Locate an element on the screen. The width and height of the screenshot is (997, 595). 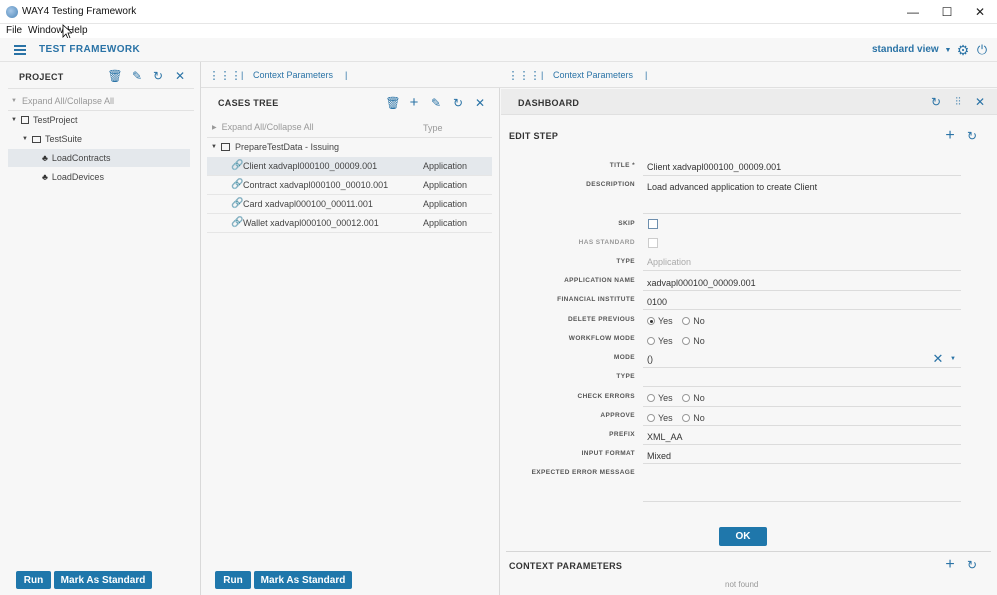
expand-all-label: Expand All/Collapse All is located at coordinates (267, 127).